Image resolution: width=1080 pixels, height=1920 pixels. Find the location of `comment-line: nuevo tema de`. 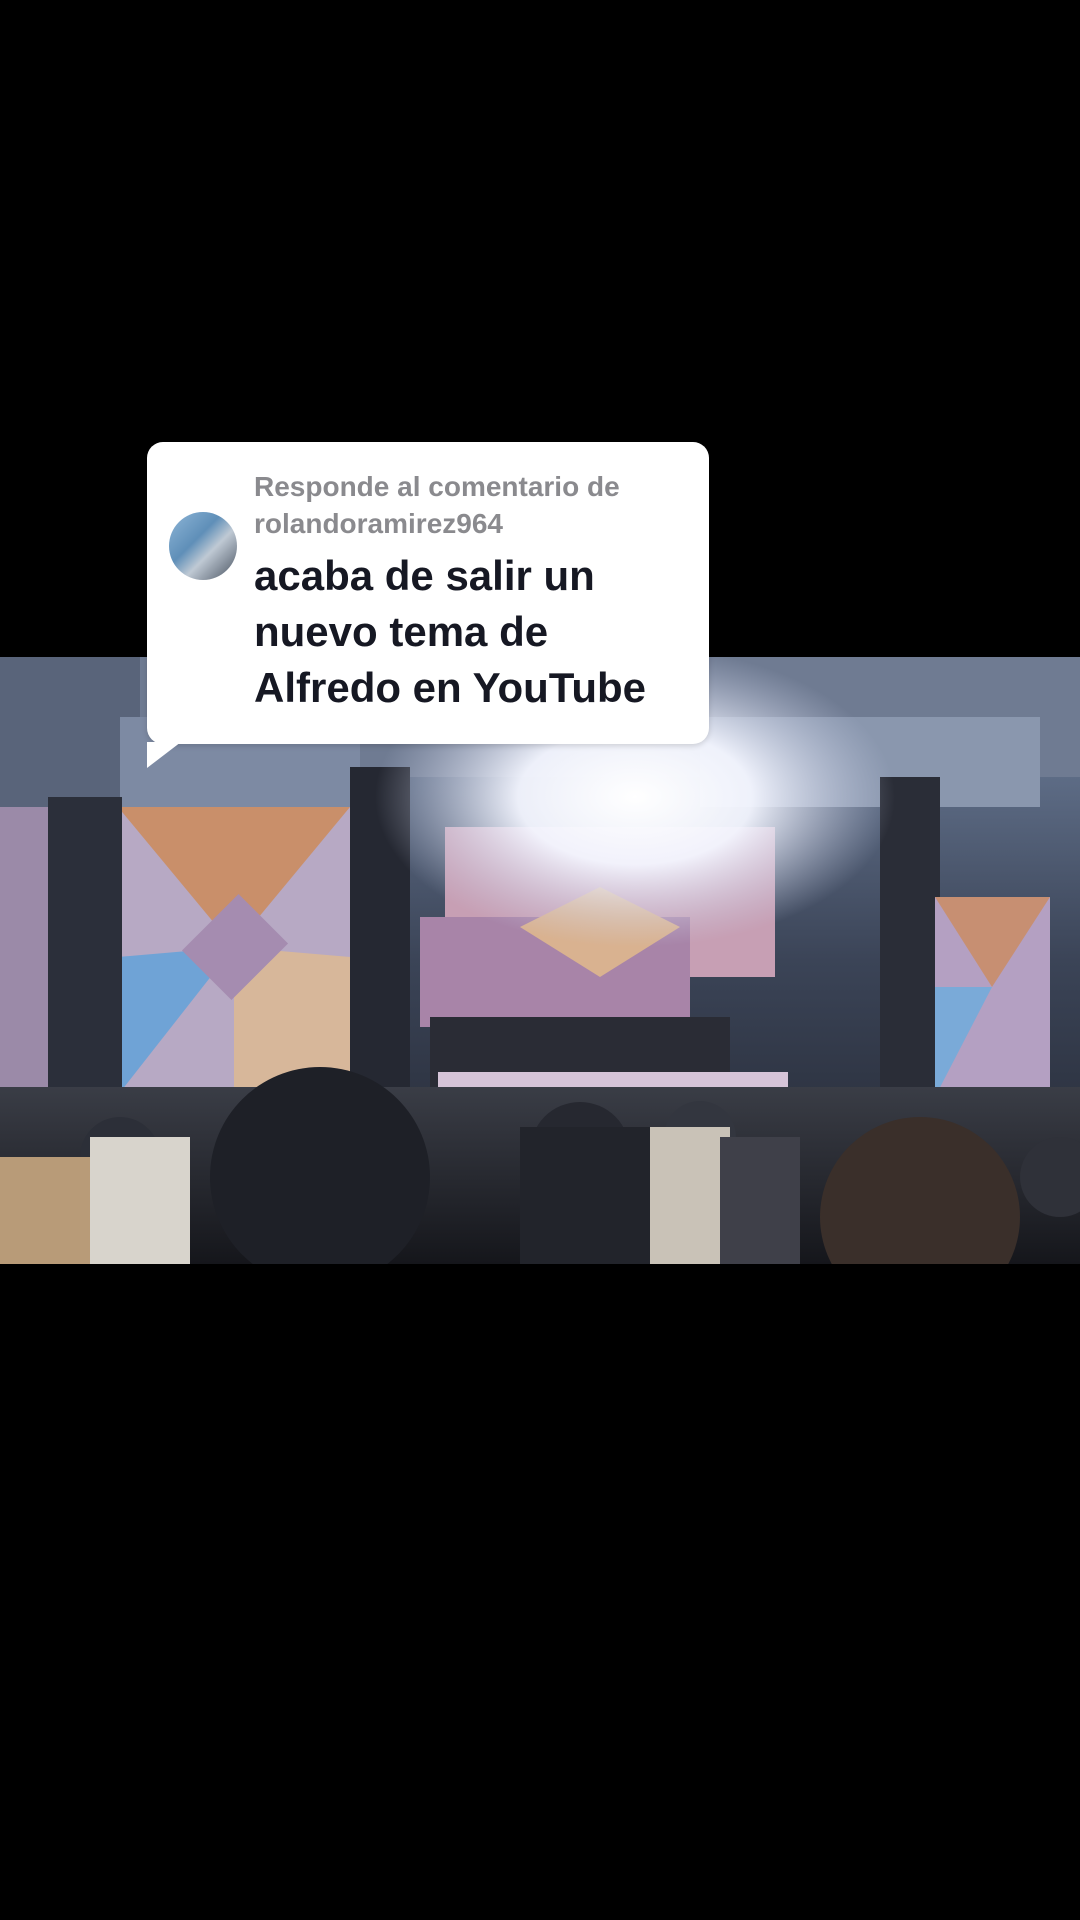

comment-line: nuevo tema de is located at coordinates (401, 631).